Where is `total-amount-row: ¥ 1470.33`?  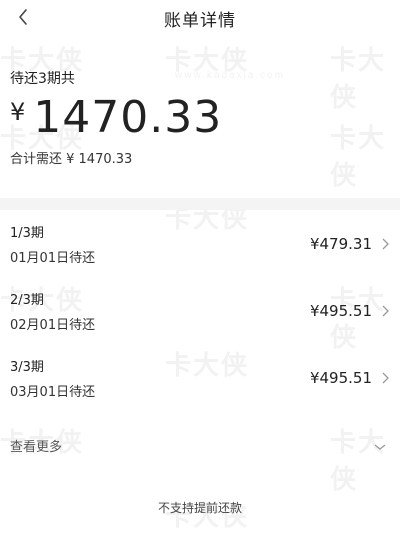
total-amount-row: ¥ 1470.33 is located at coordinates (200, 117).